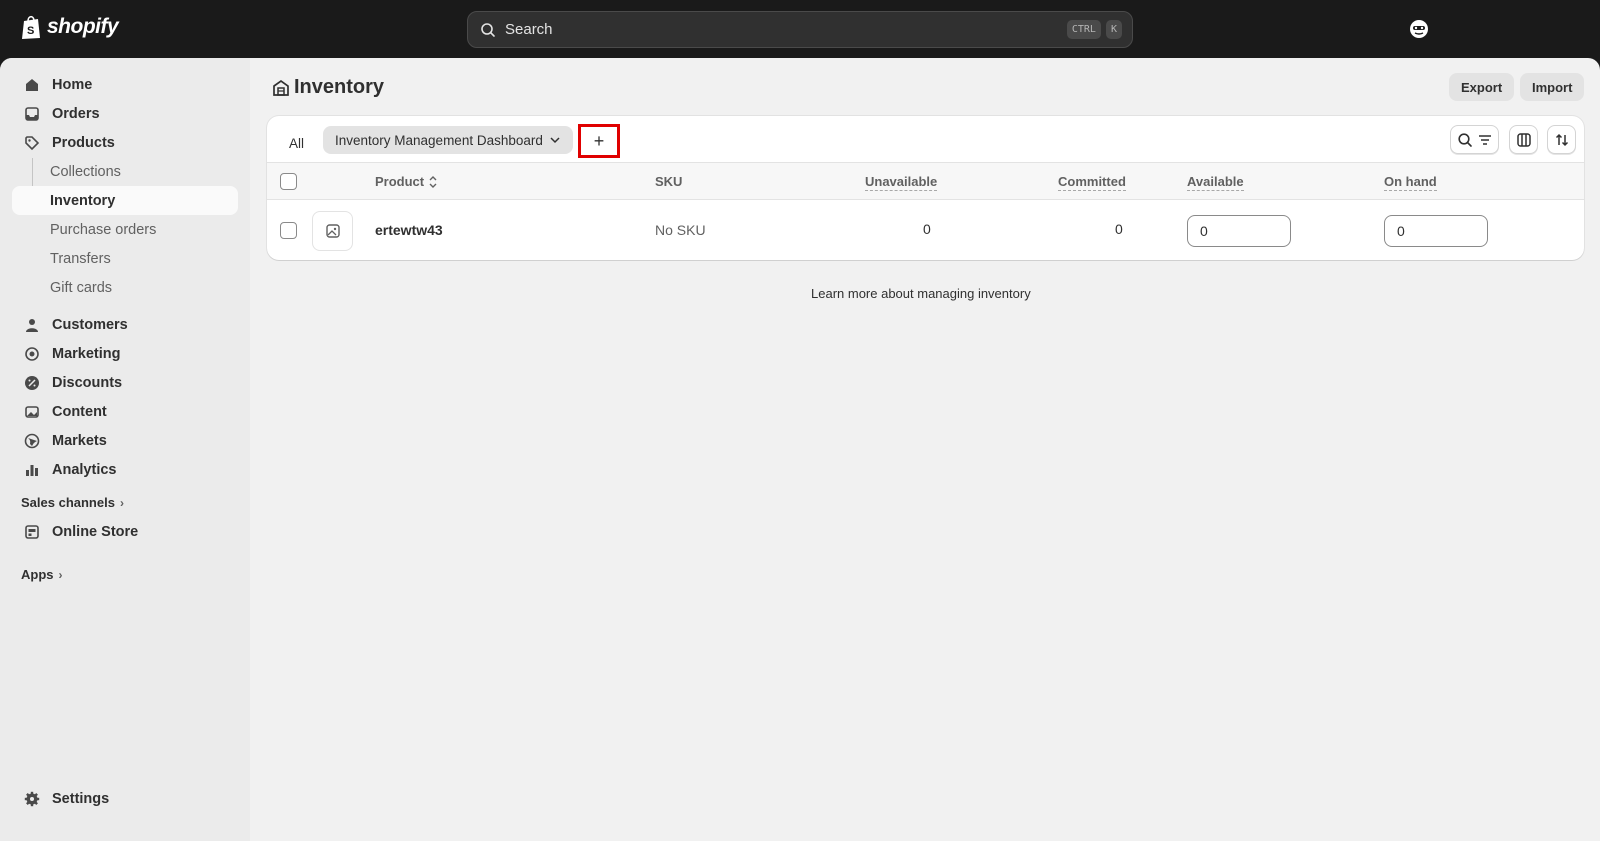  Describe the element at coordinates (125, 113) in the screenshot. I see `sidebar-item-orders: Orders` at that location.